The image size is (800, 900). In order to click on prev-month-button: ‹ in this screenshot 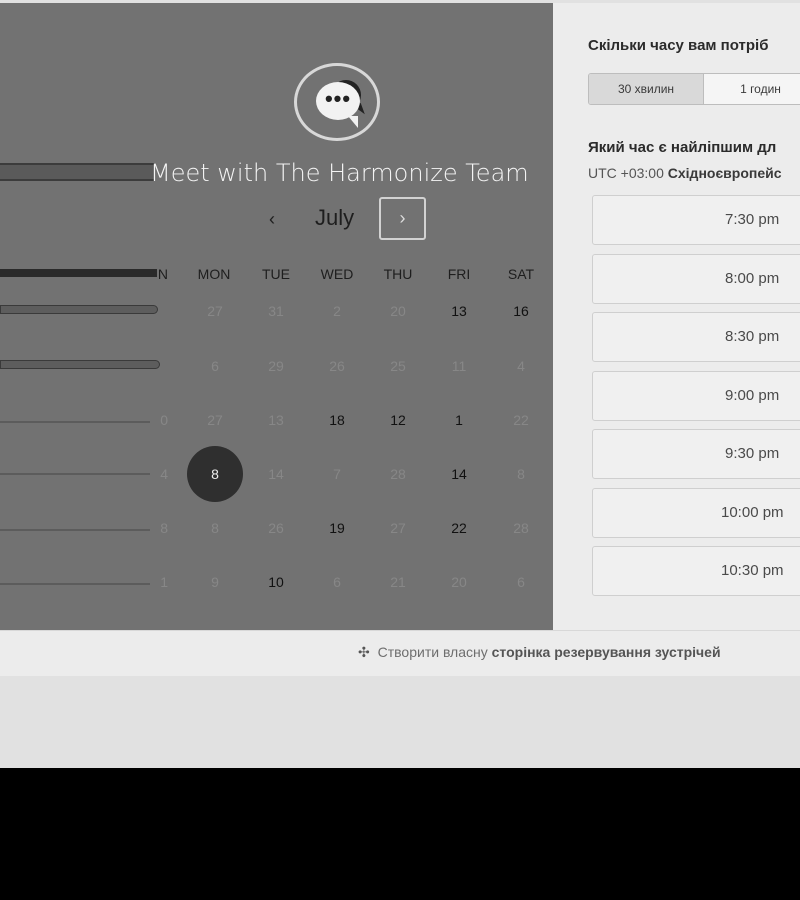, I will do `click(272, 219)`.